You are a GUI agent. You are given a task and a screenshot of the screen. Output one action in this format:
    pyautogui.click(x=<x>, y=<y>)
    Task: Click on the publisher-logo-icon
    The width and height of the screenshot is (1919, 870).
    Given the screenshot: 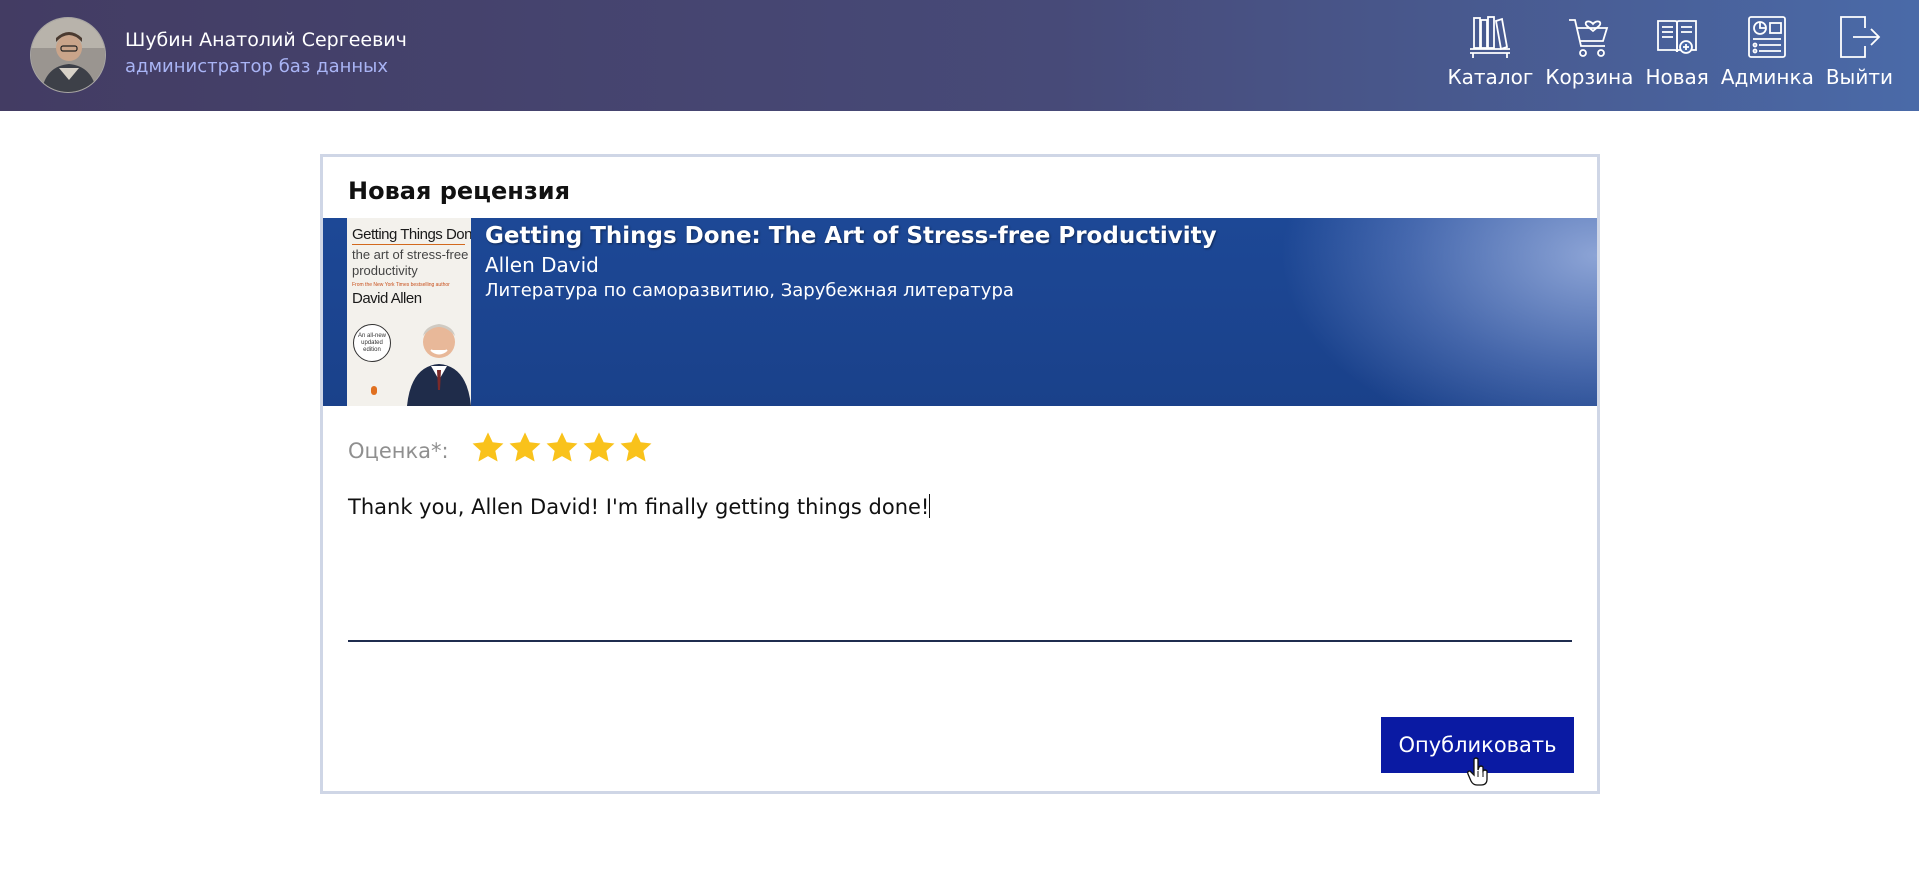 What is the action you would take?
    pyautogui.click(x=374, y=390)
    